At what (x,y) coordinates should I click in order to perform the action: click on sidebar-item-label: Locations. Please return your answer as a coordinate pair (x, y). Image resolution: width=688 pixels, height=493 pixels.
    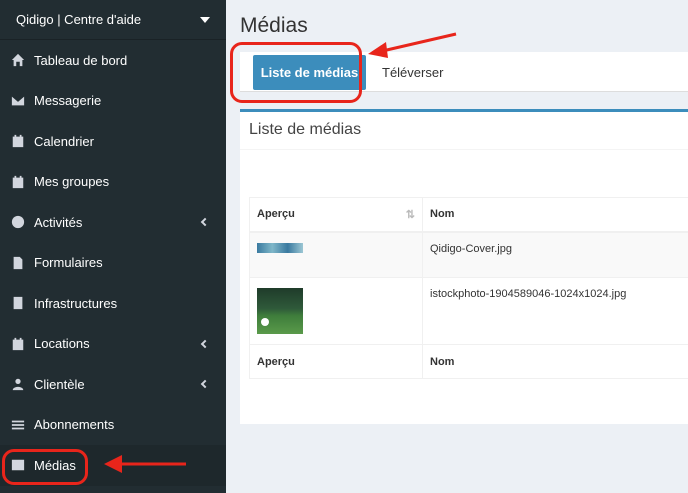
    Looking at the image, I should click on (62, 344).